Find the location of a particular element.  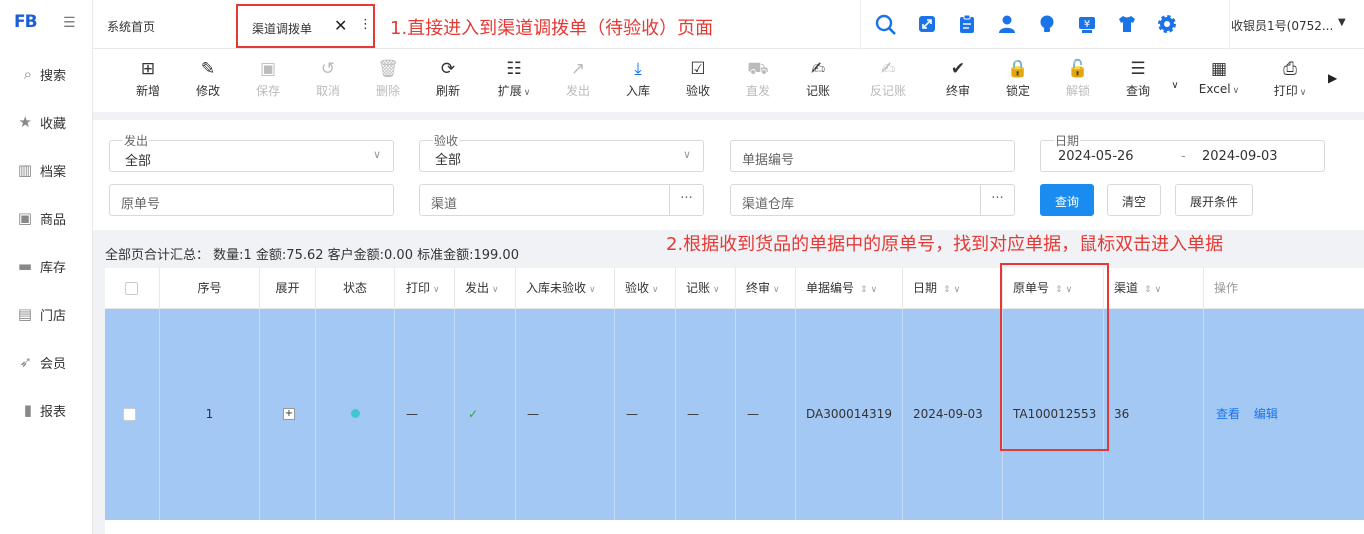

close-icon: ✕ is located at coordinates (340, 25).